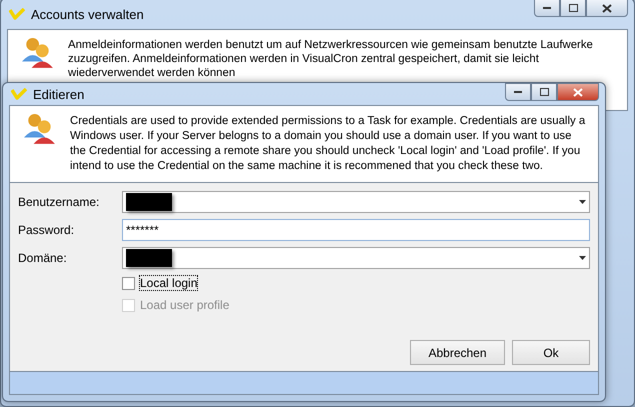  I want to click on dialog-title: Editieren, so click(59, 94).